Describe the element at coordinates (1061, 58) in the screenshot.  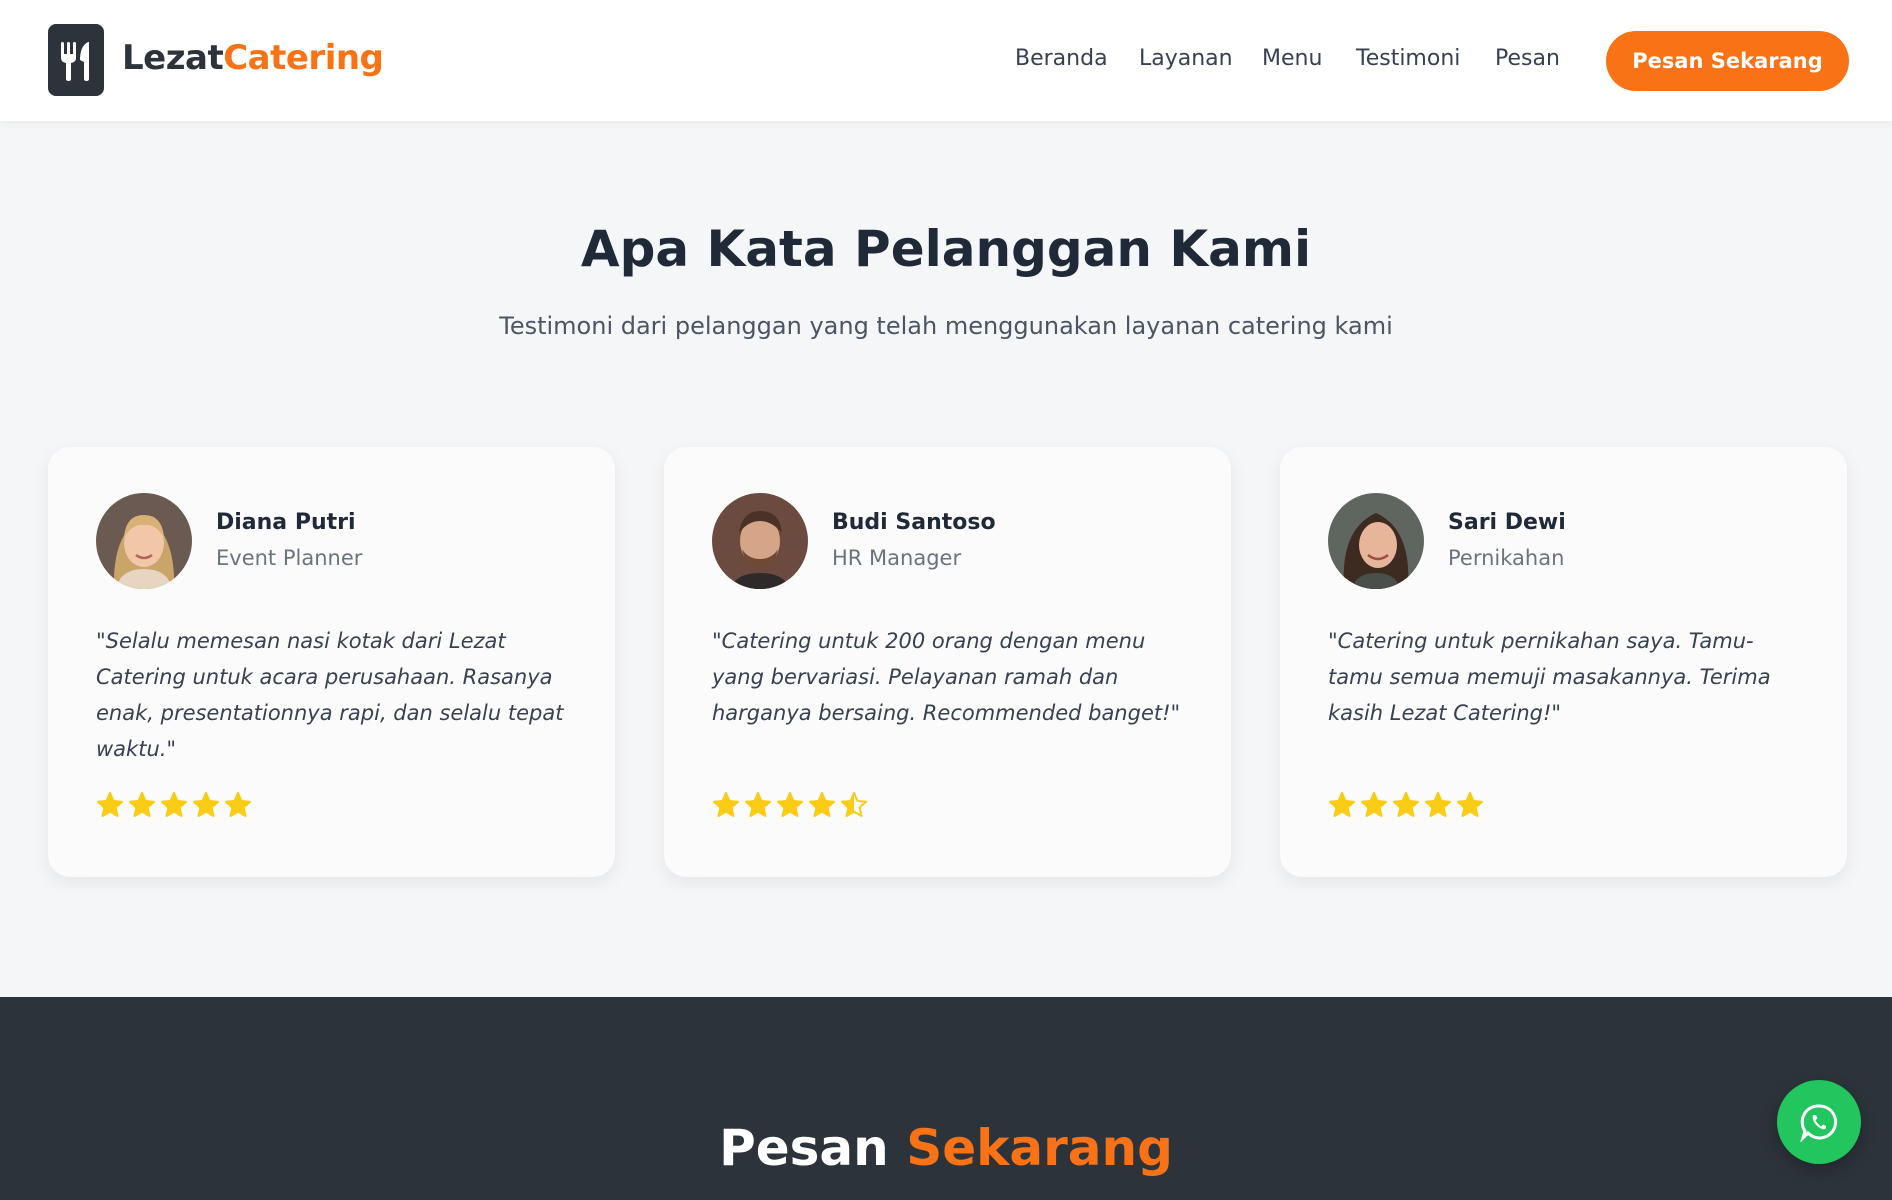
I see `nav-item-beranda: Beranda` at that location.